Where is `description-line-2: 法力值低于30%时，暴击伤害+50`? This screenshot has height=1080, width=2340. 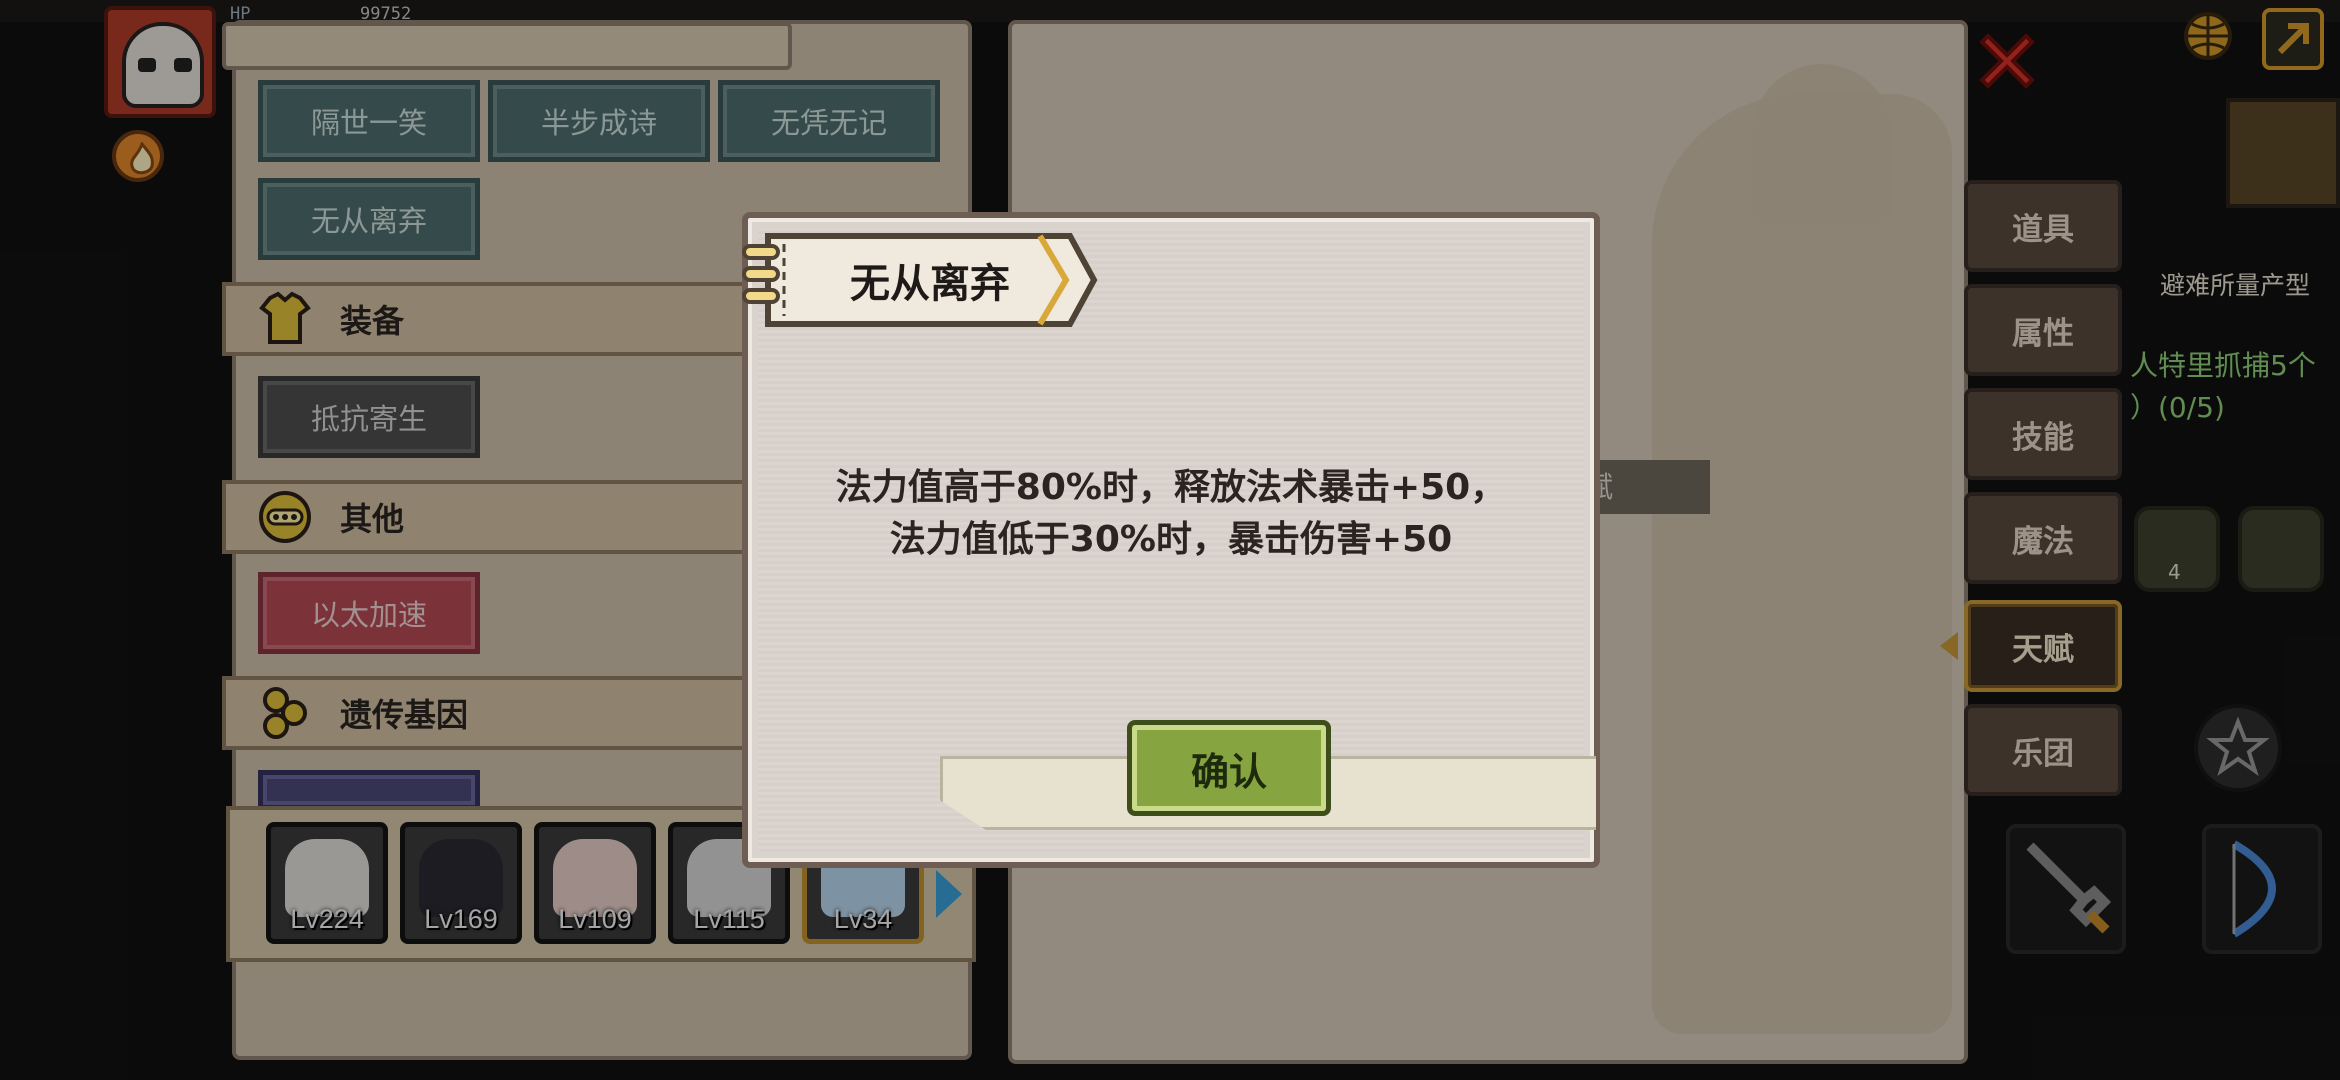 description-line-2: 法力值低于30%时，暴击伤害+50 is located at coordinates (1171, 539).